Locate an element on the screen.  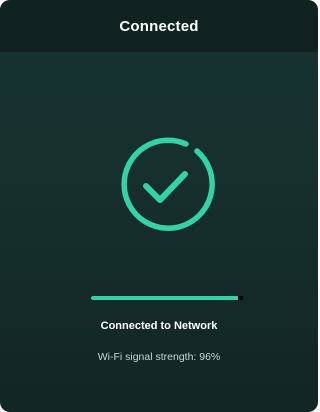
connection-progress-bar is located at coordinates (167, 298).